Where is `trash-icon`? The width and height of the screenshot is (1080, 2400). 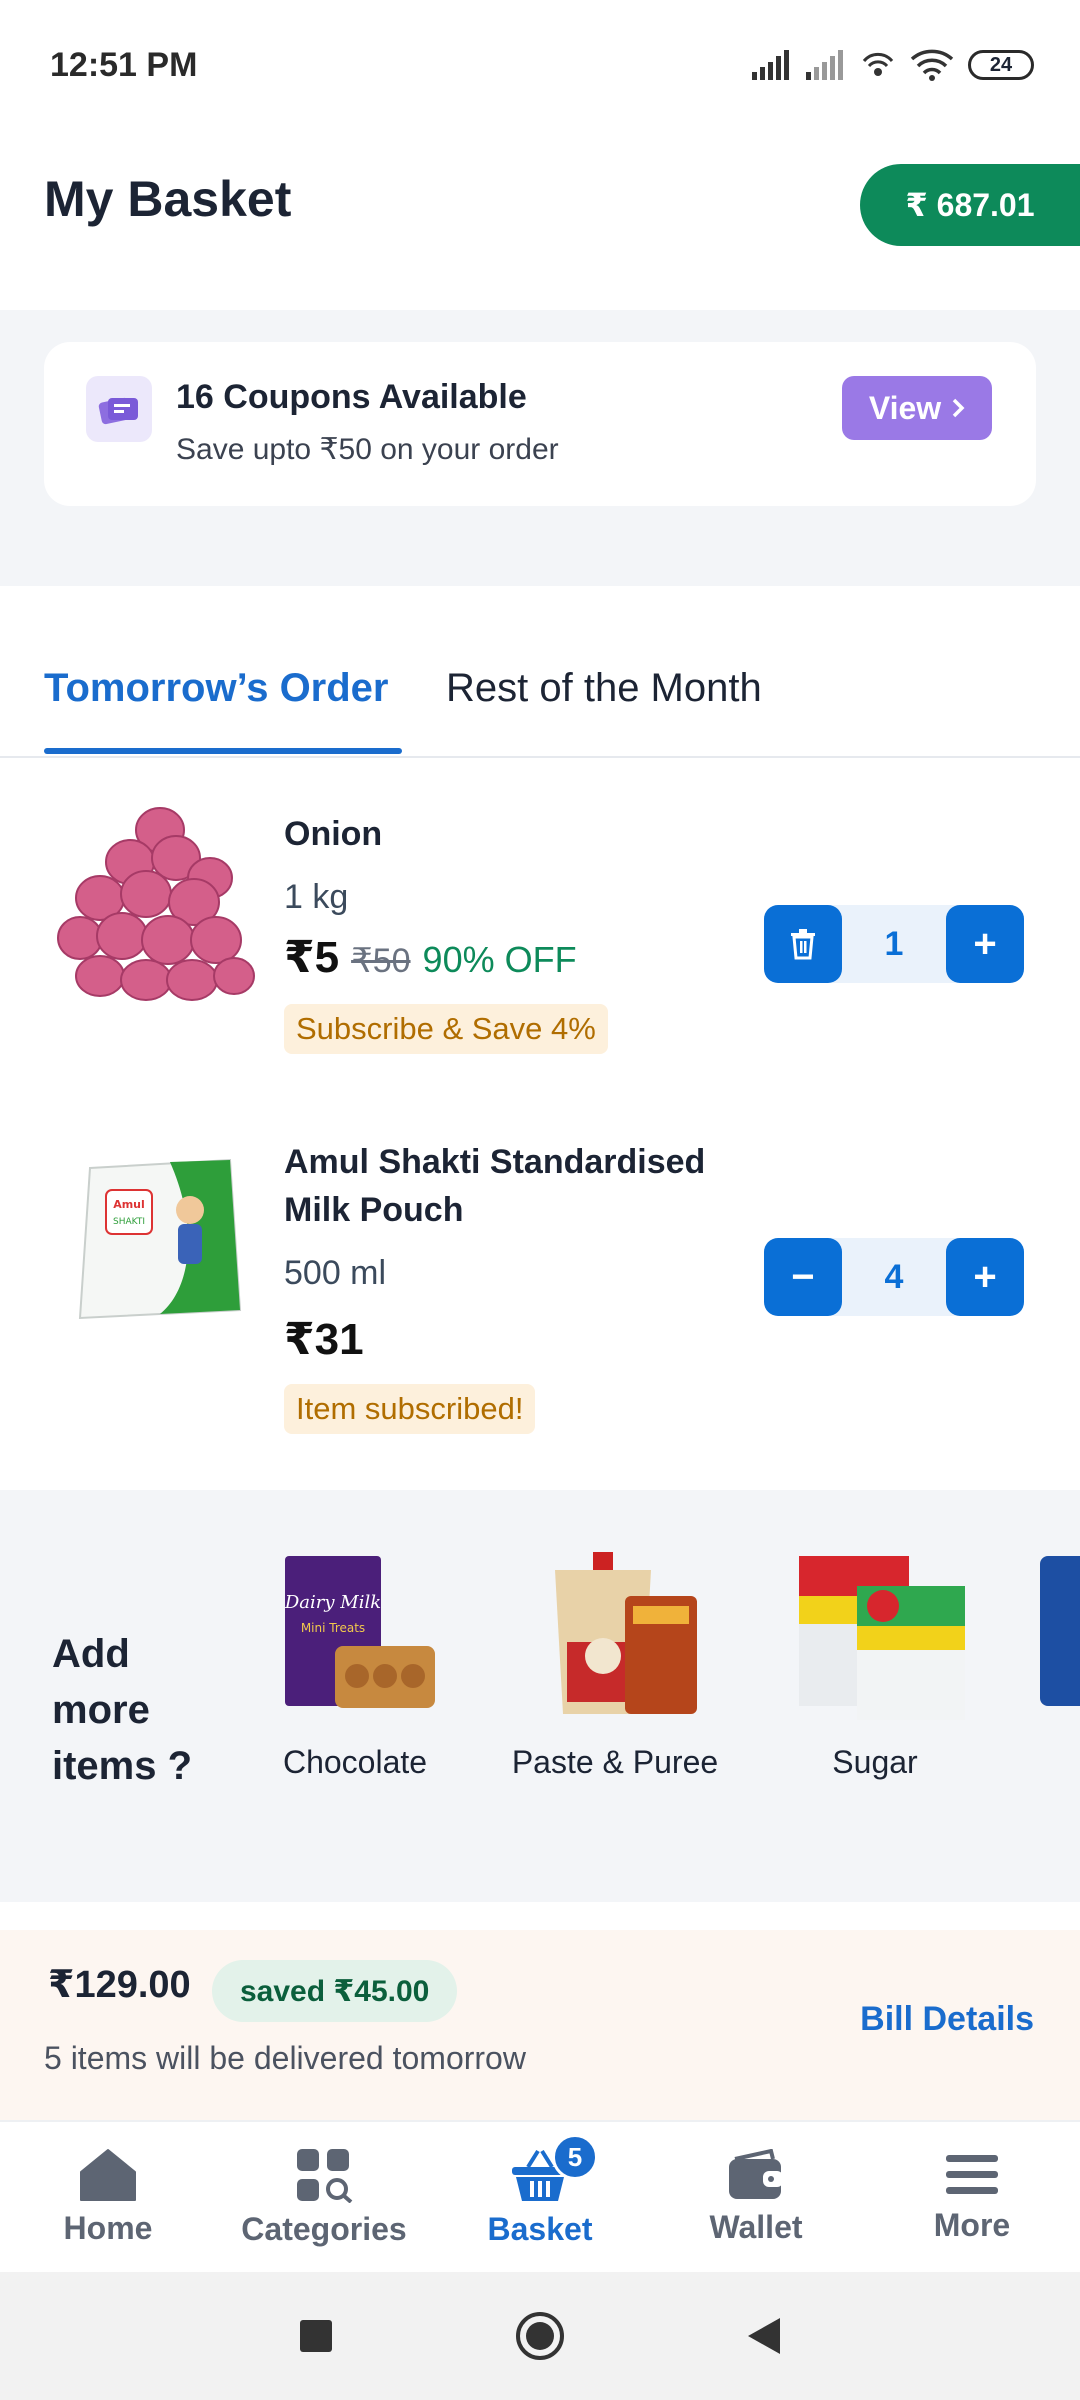 trash-icon is located at coordinates (803, 944).